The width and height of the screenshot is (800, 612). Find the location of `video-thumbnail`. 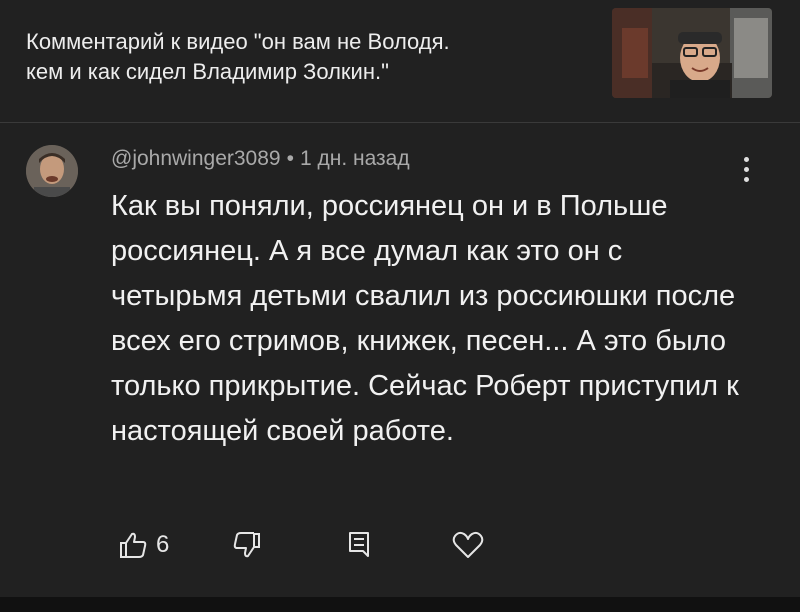

video-thumbnail is located at coordinates (692, 53).